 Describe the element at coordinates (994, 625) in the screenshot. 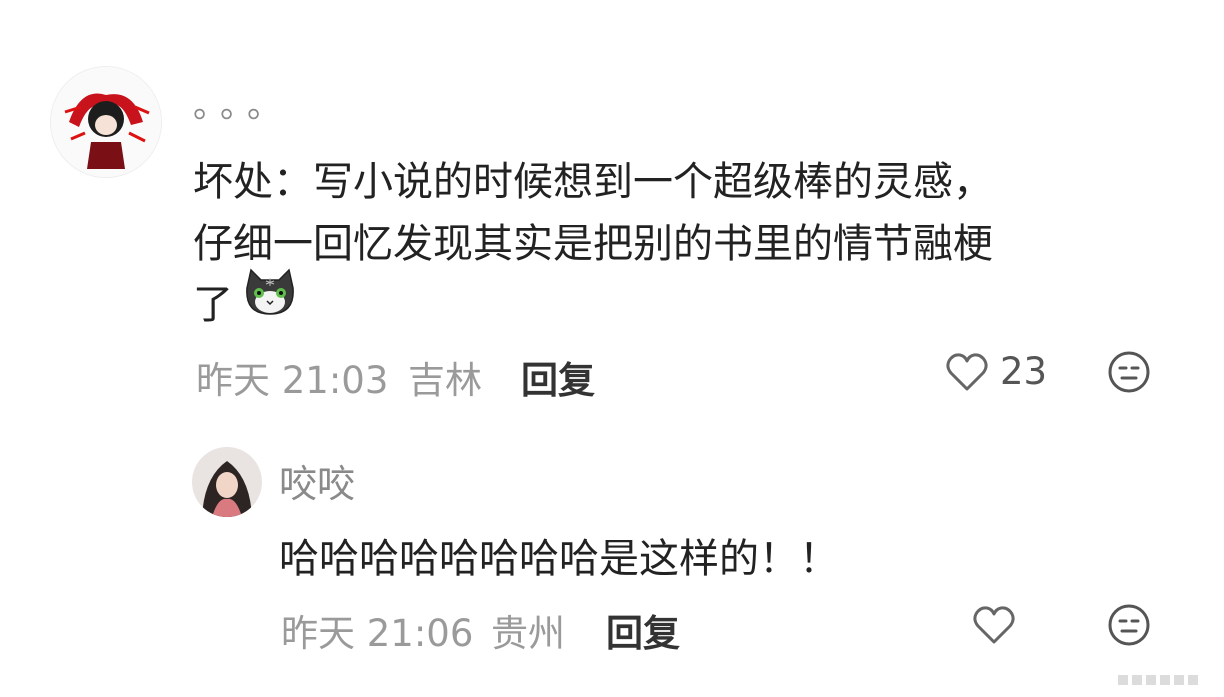

I see `reply-heart-outline-icon` at that location.